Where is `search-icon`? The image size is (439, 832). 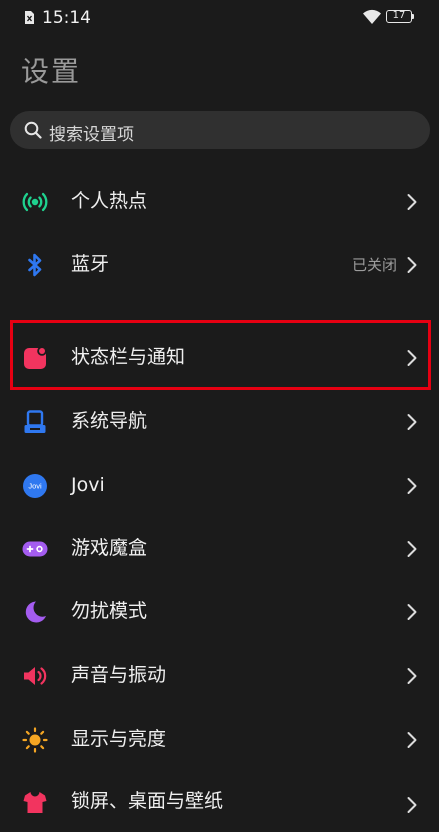 search-icon is located at coordinates (33, 130).